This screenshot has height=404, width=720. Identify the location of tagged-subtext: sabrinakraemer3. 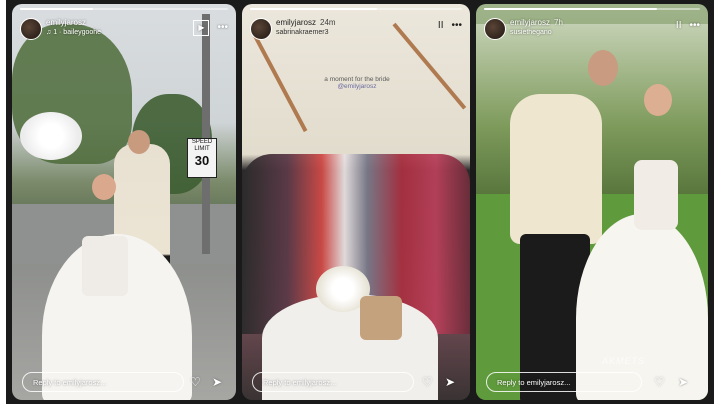
(302, 32).